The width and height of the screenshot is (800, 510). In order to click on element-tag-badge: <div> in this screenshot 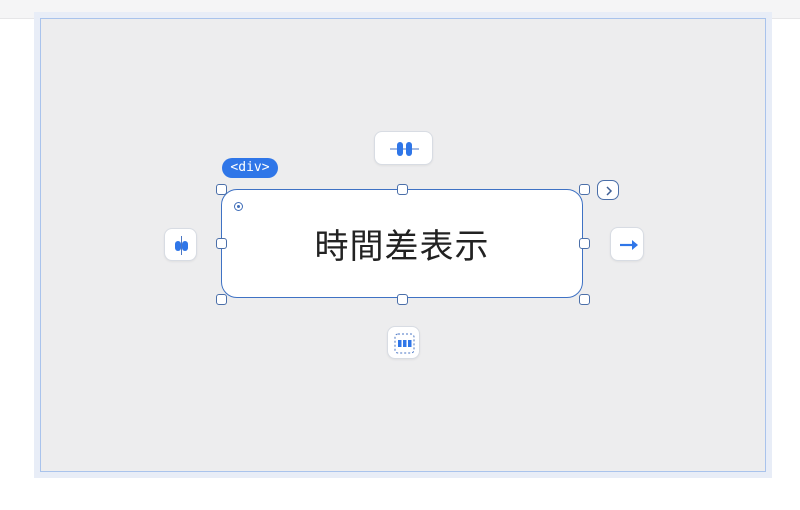, I will do `click(250, 168)`.